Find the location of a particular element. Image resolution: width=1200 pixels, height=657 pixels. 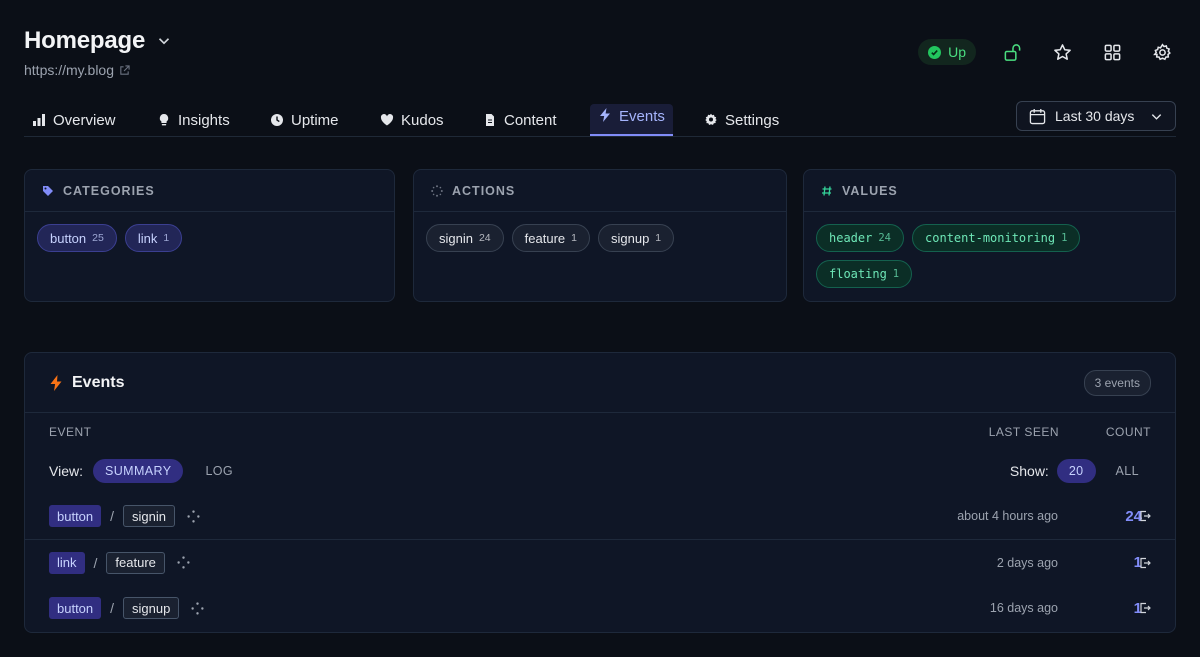

header-actions: Up is located at coordinates (1047, 52).